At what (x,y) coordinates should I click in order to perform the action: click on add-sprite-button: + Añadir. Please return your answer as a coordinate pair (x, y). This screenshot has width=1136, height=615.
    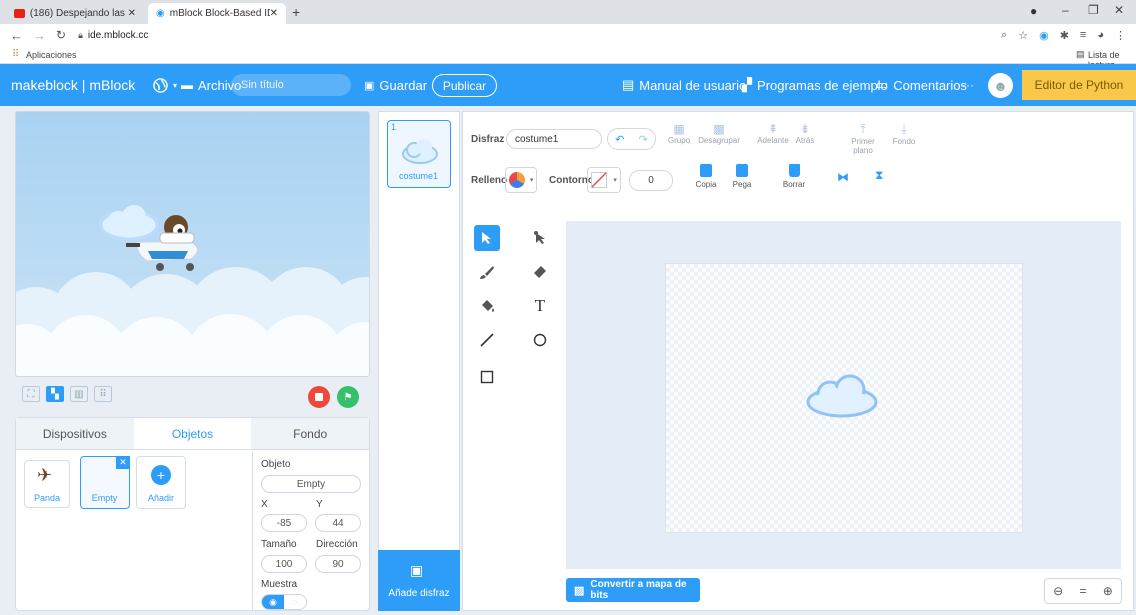
    Looking at the image, I should click on (161, 482).